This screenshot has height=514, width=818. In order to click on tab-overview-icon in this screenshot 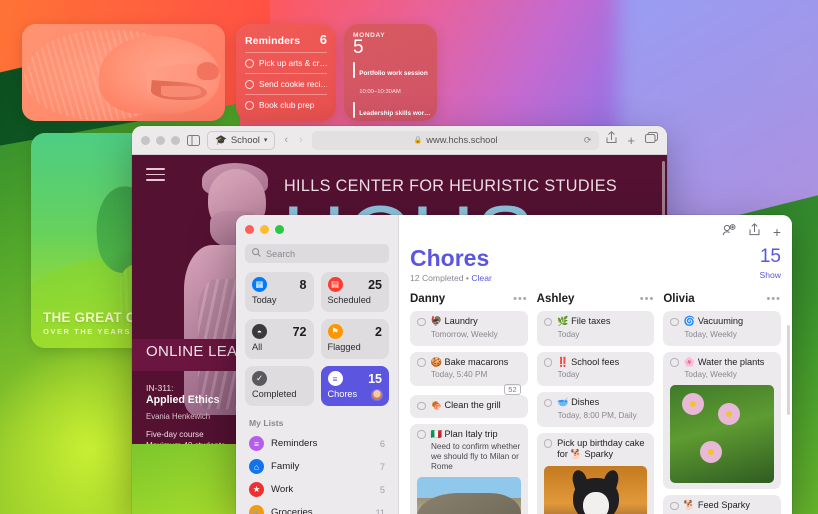, I will do `click(651, 140)`.